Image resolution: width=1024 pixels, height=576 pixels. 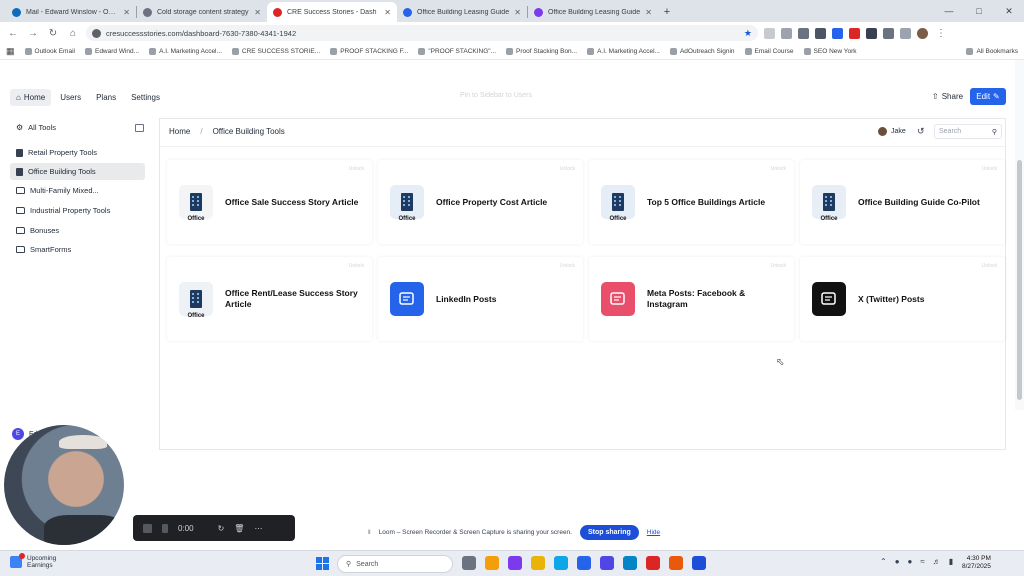 I want to click on start-icon, so click(x=322, y=563).